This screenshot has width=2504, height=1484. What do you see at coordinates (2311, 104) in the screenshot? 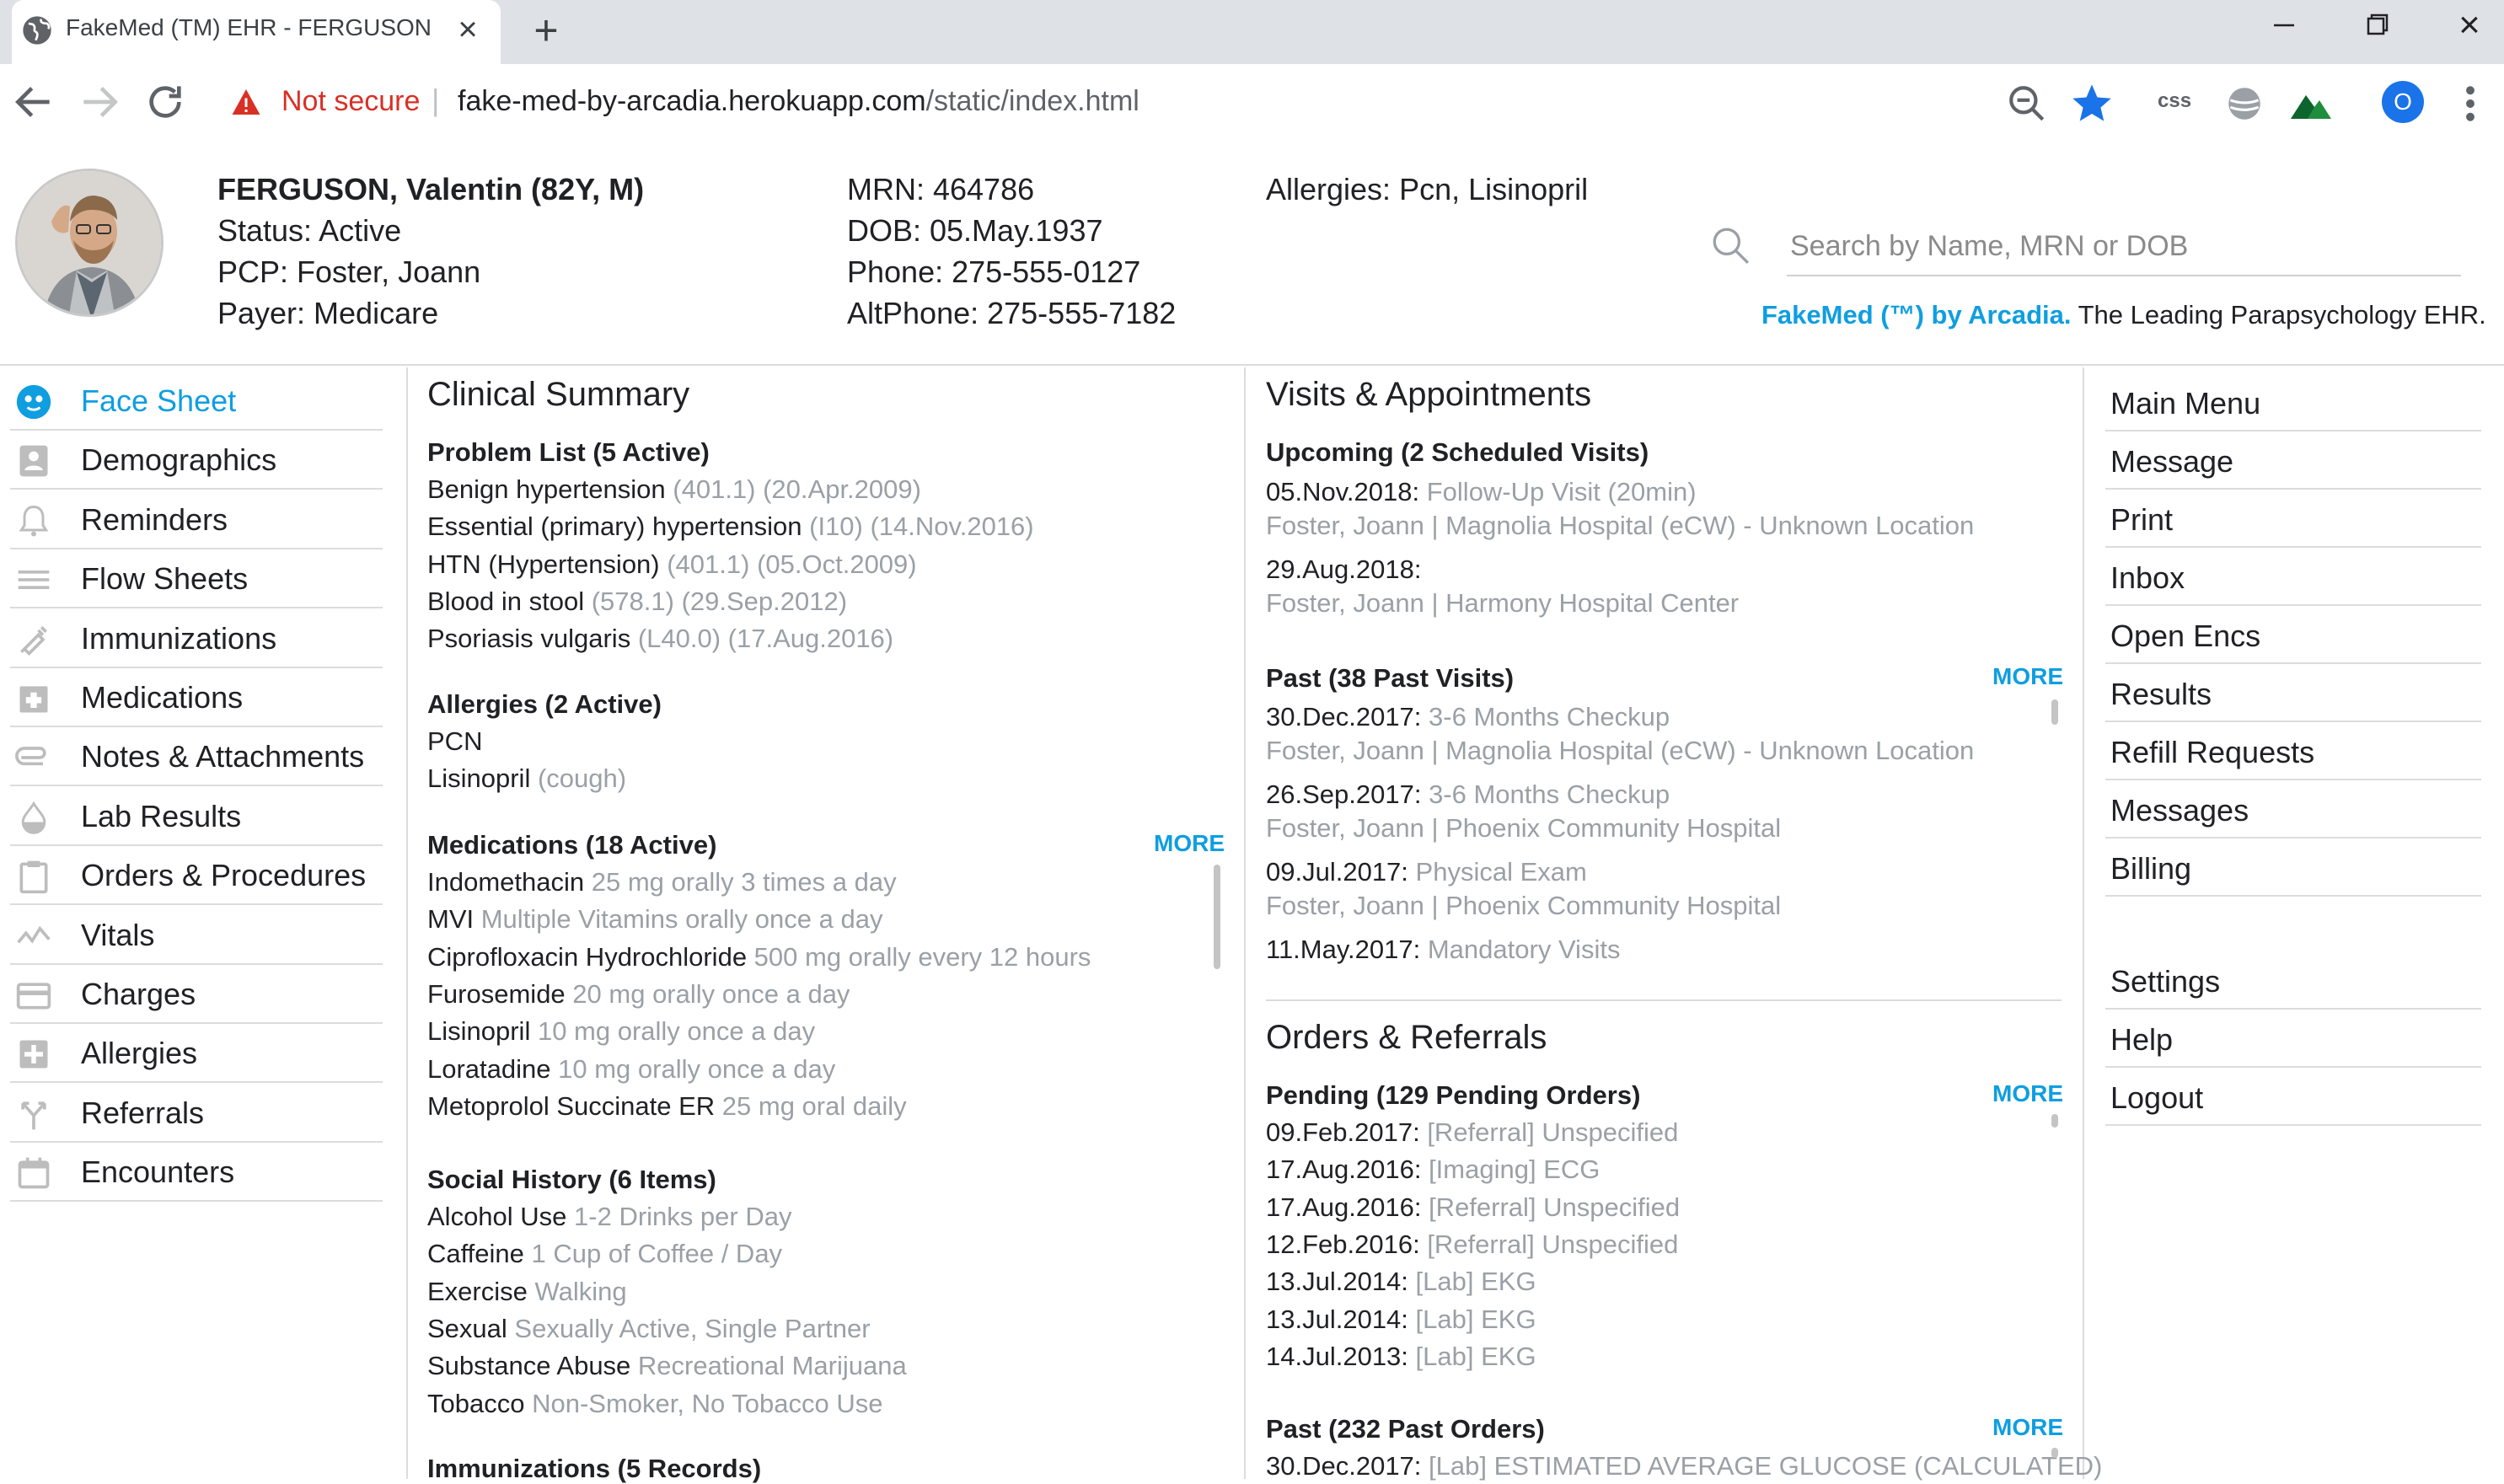
I see `extension-mountain-icon` at bounding box center [2311, 104].